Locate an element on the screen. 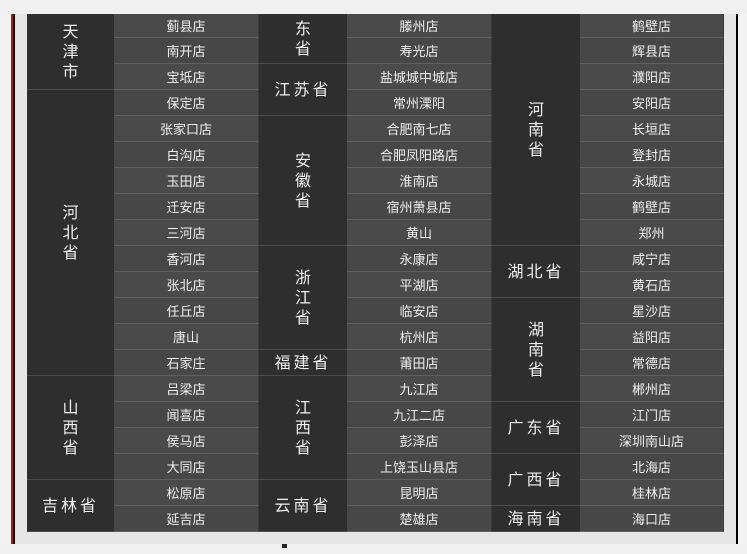 The image size is (747, 554). store-cell: 九江店 is located at coordinates (419, 389).